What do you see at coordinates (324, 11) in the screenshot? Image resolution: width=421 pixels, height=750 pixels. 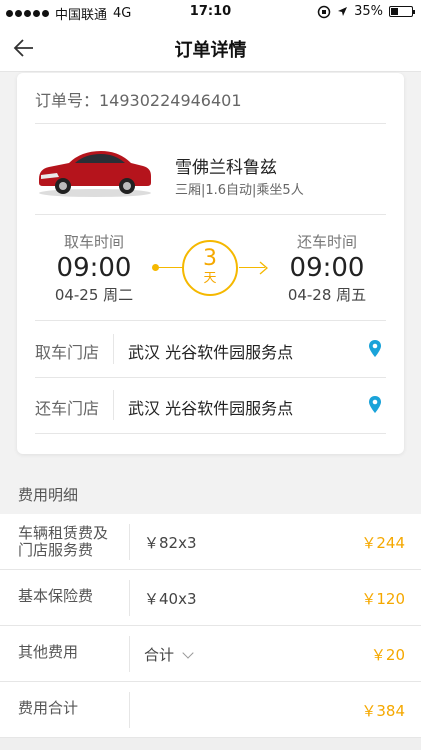 I see `rotation-lock-icon` at bounding box center [324, 11].